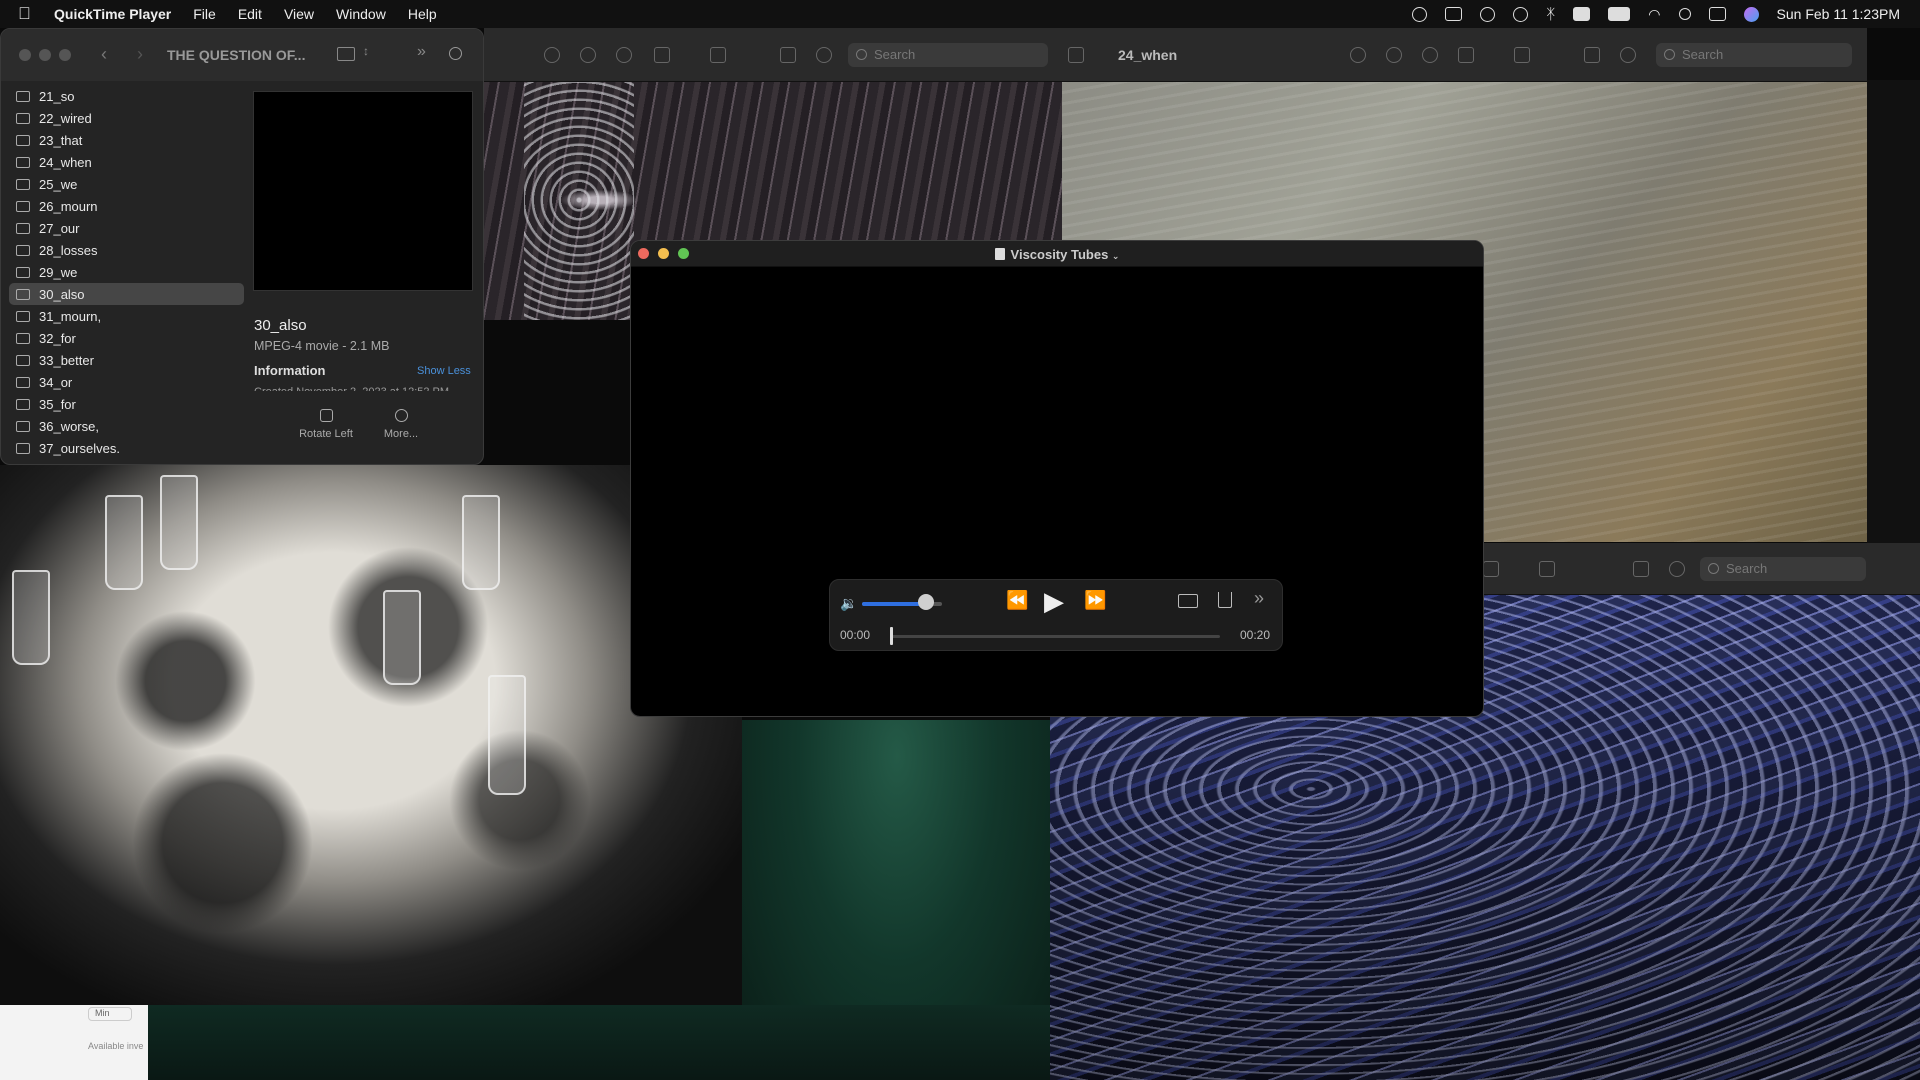  What do you see at coordinates (1488, 14) in the screenshot?
I see `sync-icon` at bounding box center [1488, 14].